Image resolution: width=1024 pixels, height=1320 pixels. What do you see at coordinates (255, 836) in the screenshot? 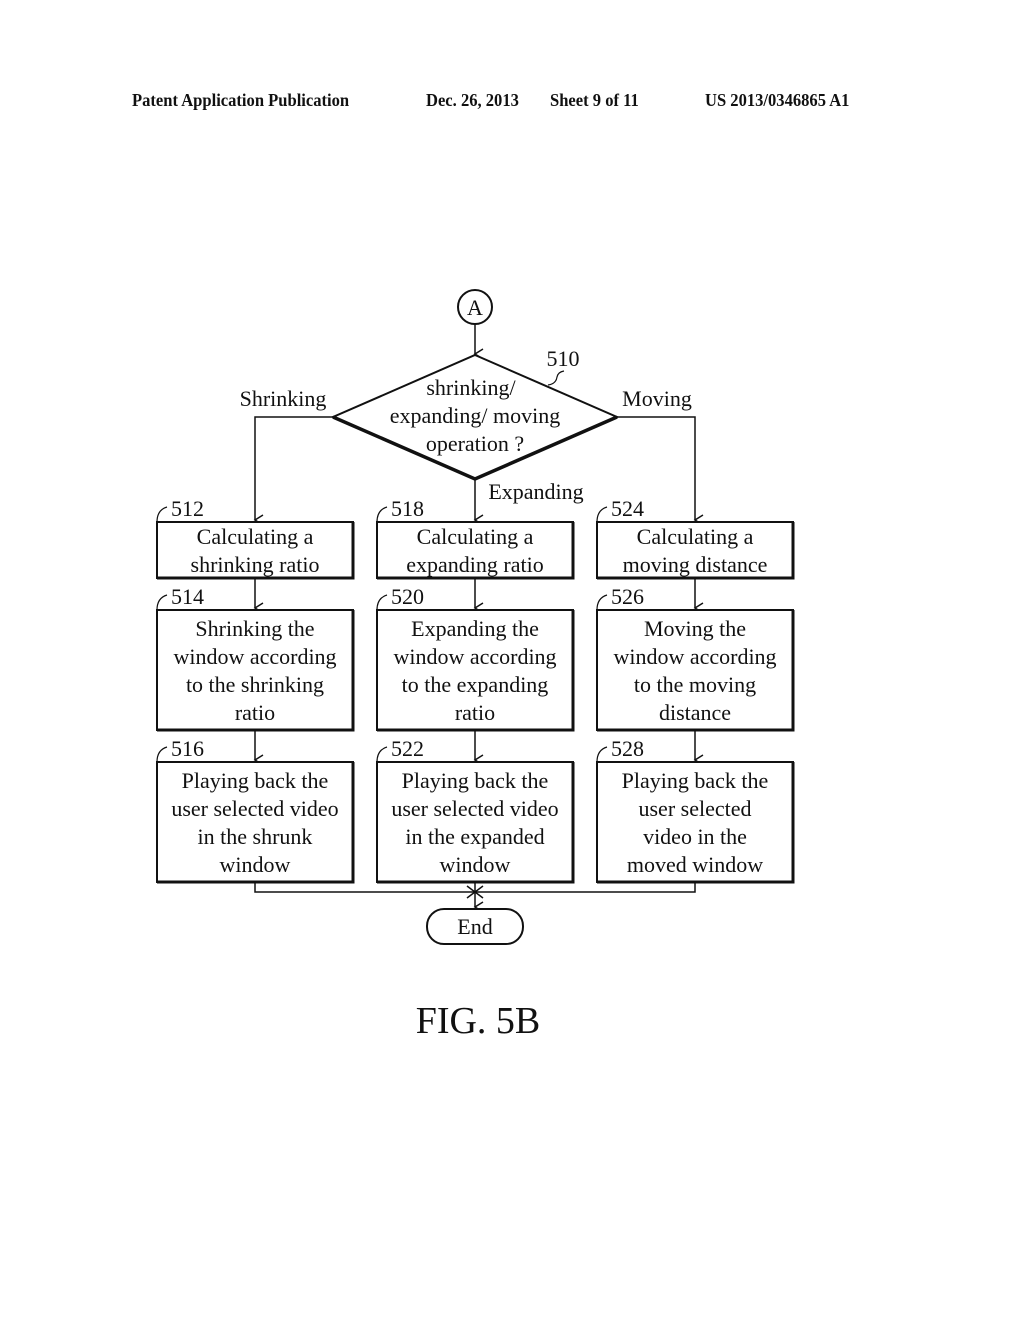
I see `process-text-line: in the shrunk` at bounding box center [255, 836].